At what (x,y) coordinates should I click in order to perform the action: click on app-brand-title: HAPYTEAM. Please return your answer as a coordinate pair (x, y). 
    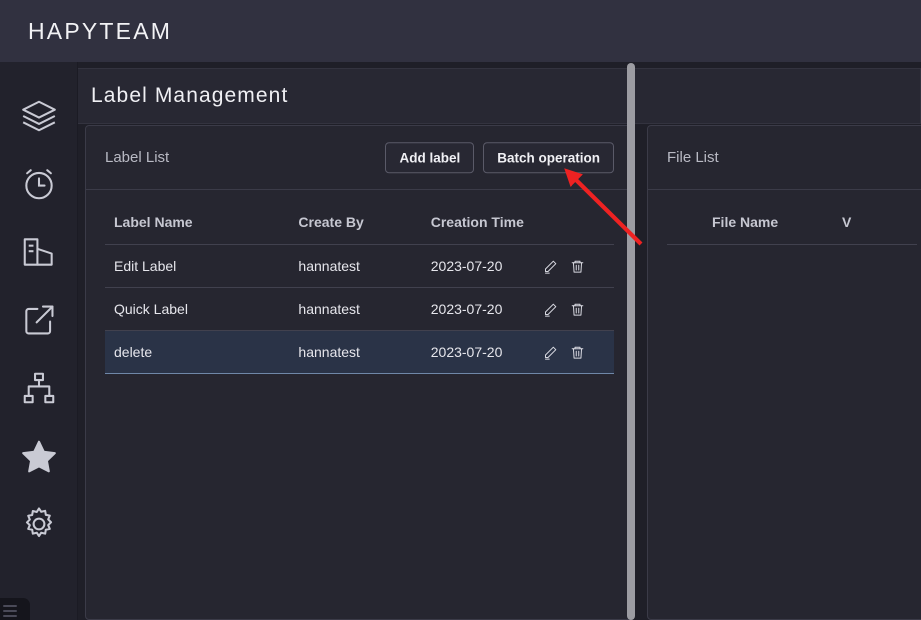
    Looking at the image, I should click on (100, 30).